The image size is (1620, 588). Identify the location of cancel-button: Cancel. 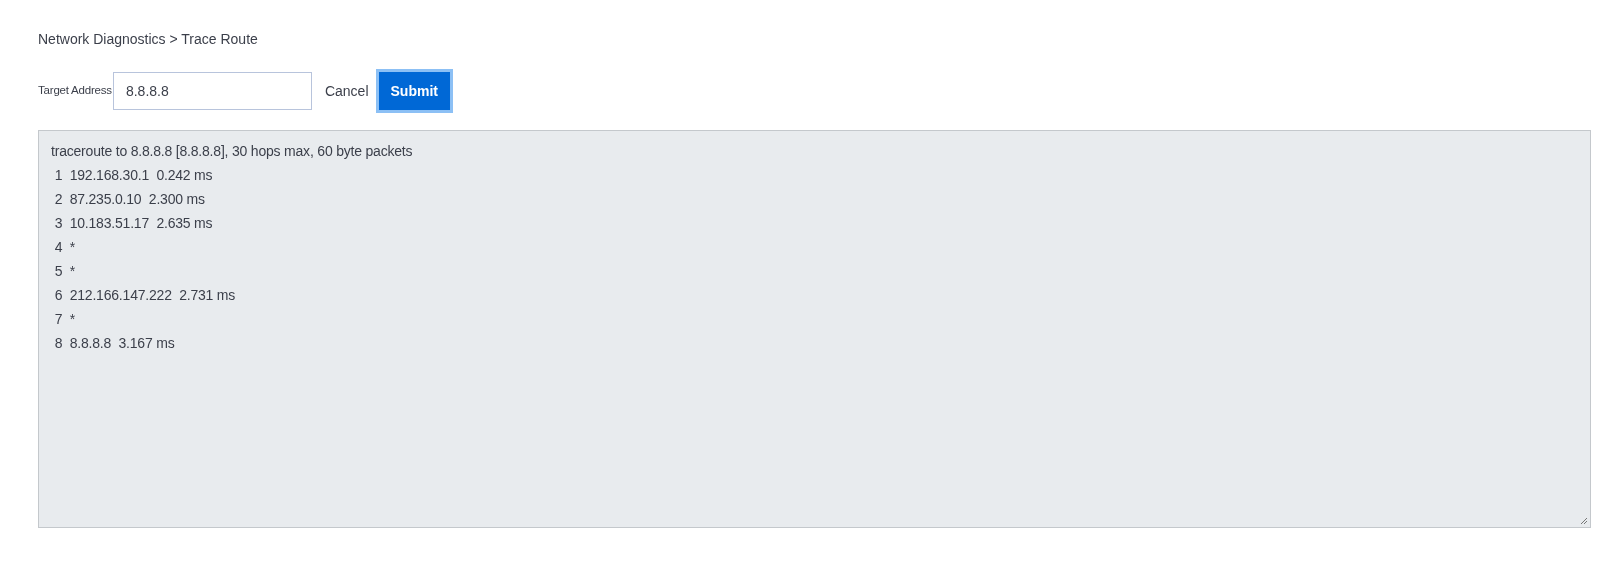
(346, 91).